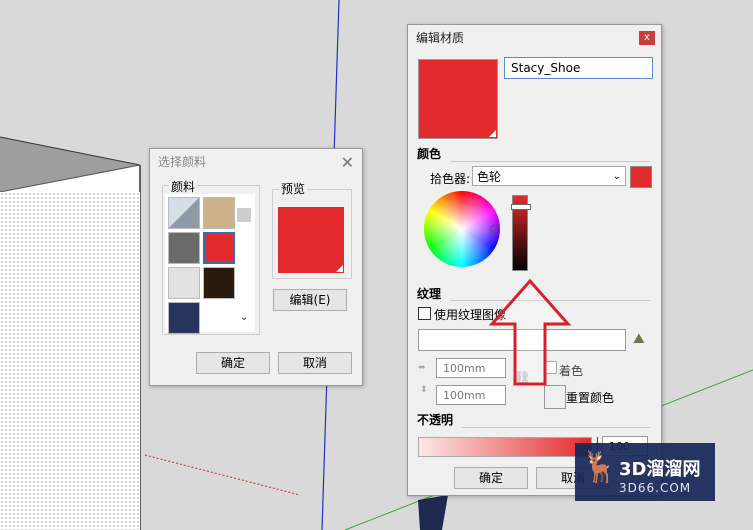  I want to click on color-section-title: 颜色, so click(429, 154).